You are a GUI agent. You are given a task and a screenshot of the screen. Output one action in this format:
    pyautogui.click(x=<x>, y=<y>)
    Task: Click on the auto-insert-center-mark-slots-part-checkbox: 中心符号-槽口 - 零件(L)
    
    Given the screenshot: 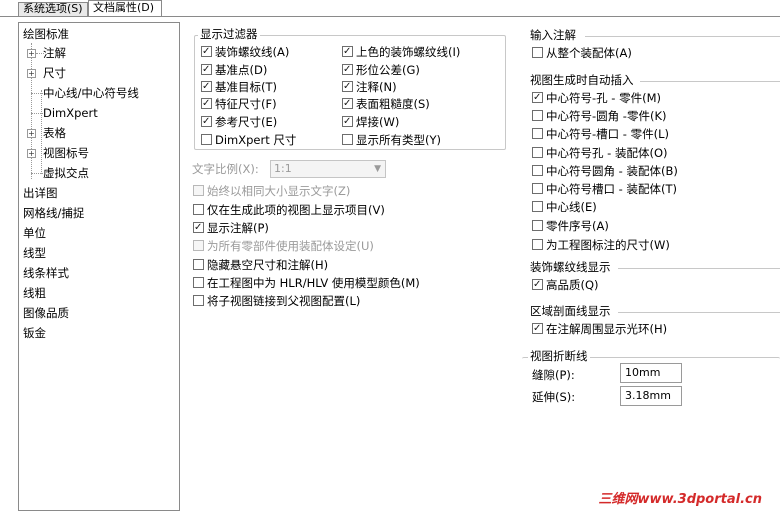 What is the action you would take?
    pyautogui.click(x=600, y=134)
    